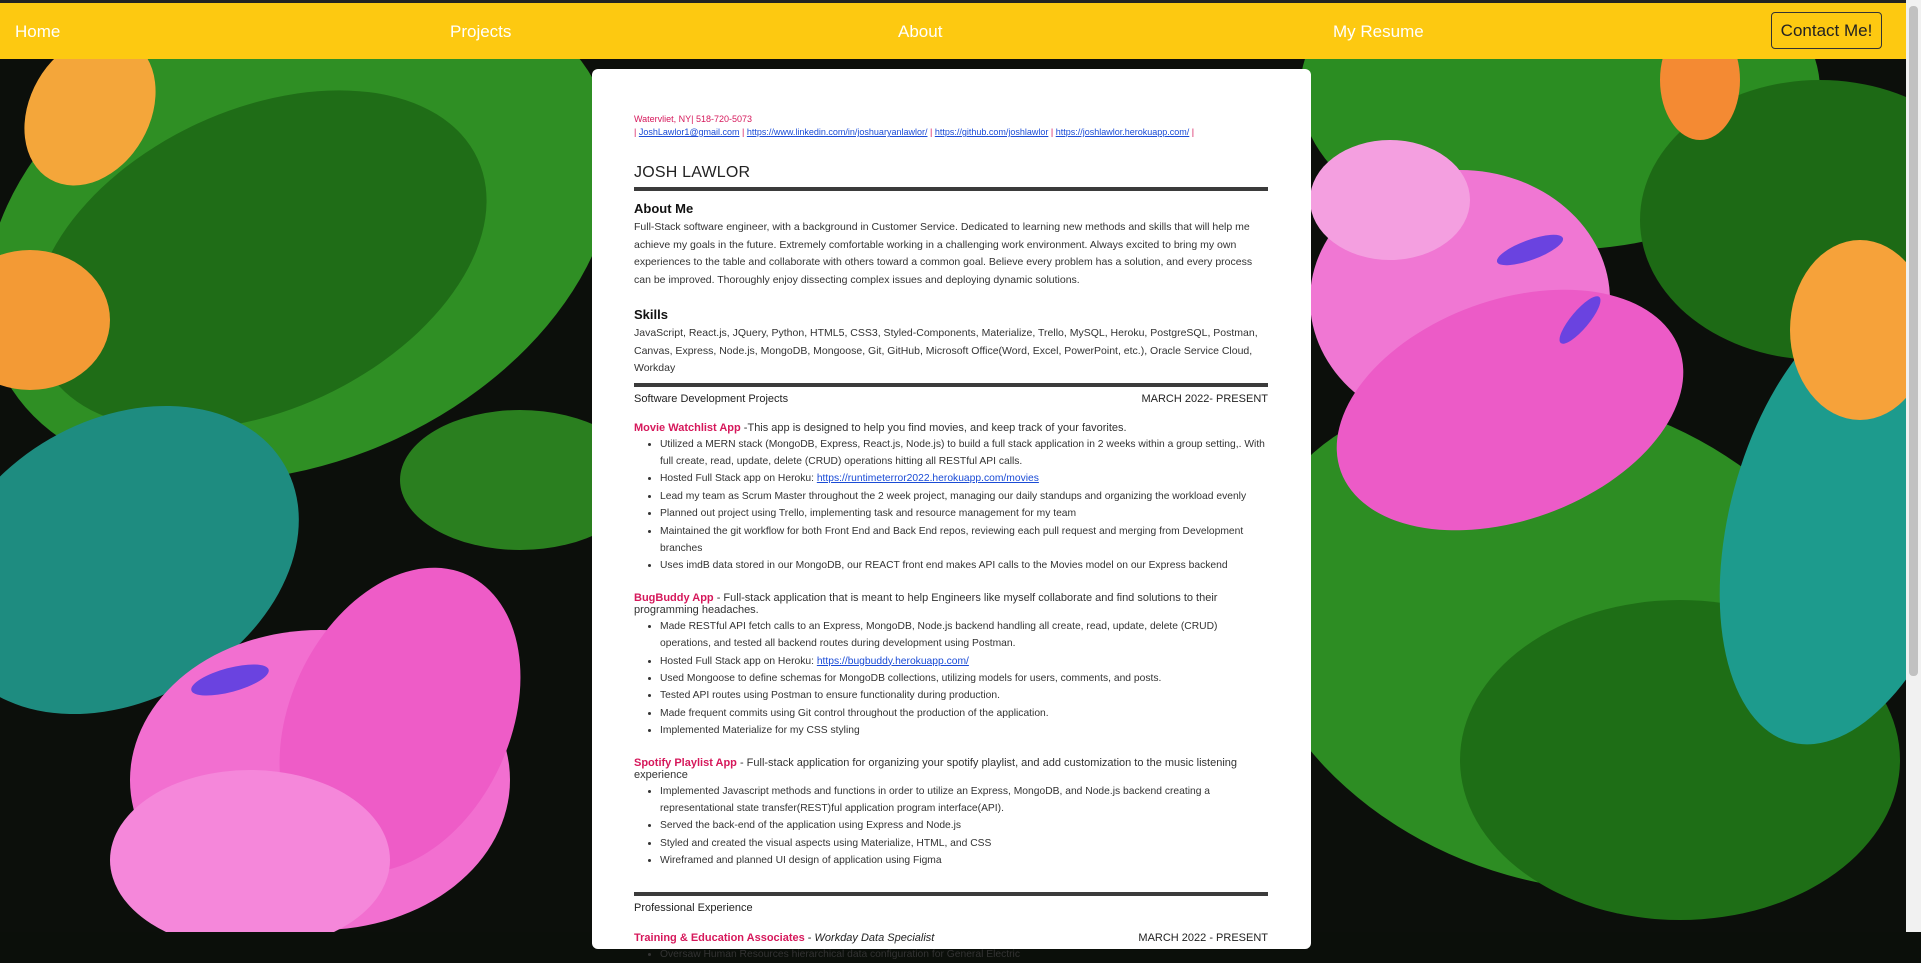  Describe the element at coordinates (664, 208) in the screenshot. I see `about-heading: About Me` at that location.